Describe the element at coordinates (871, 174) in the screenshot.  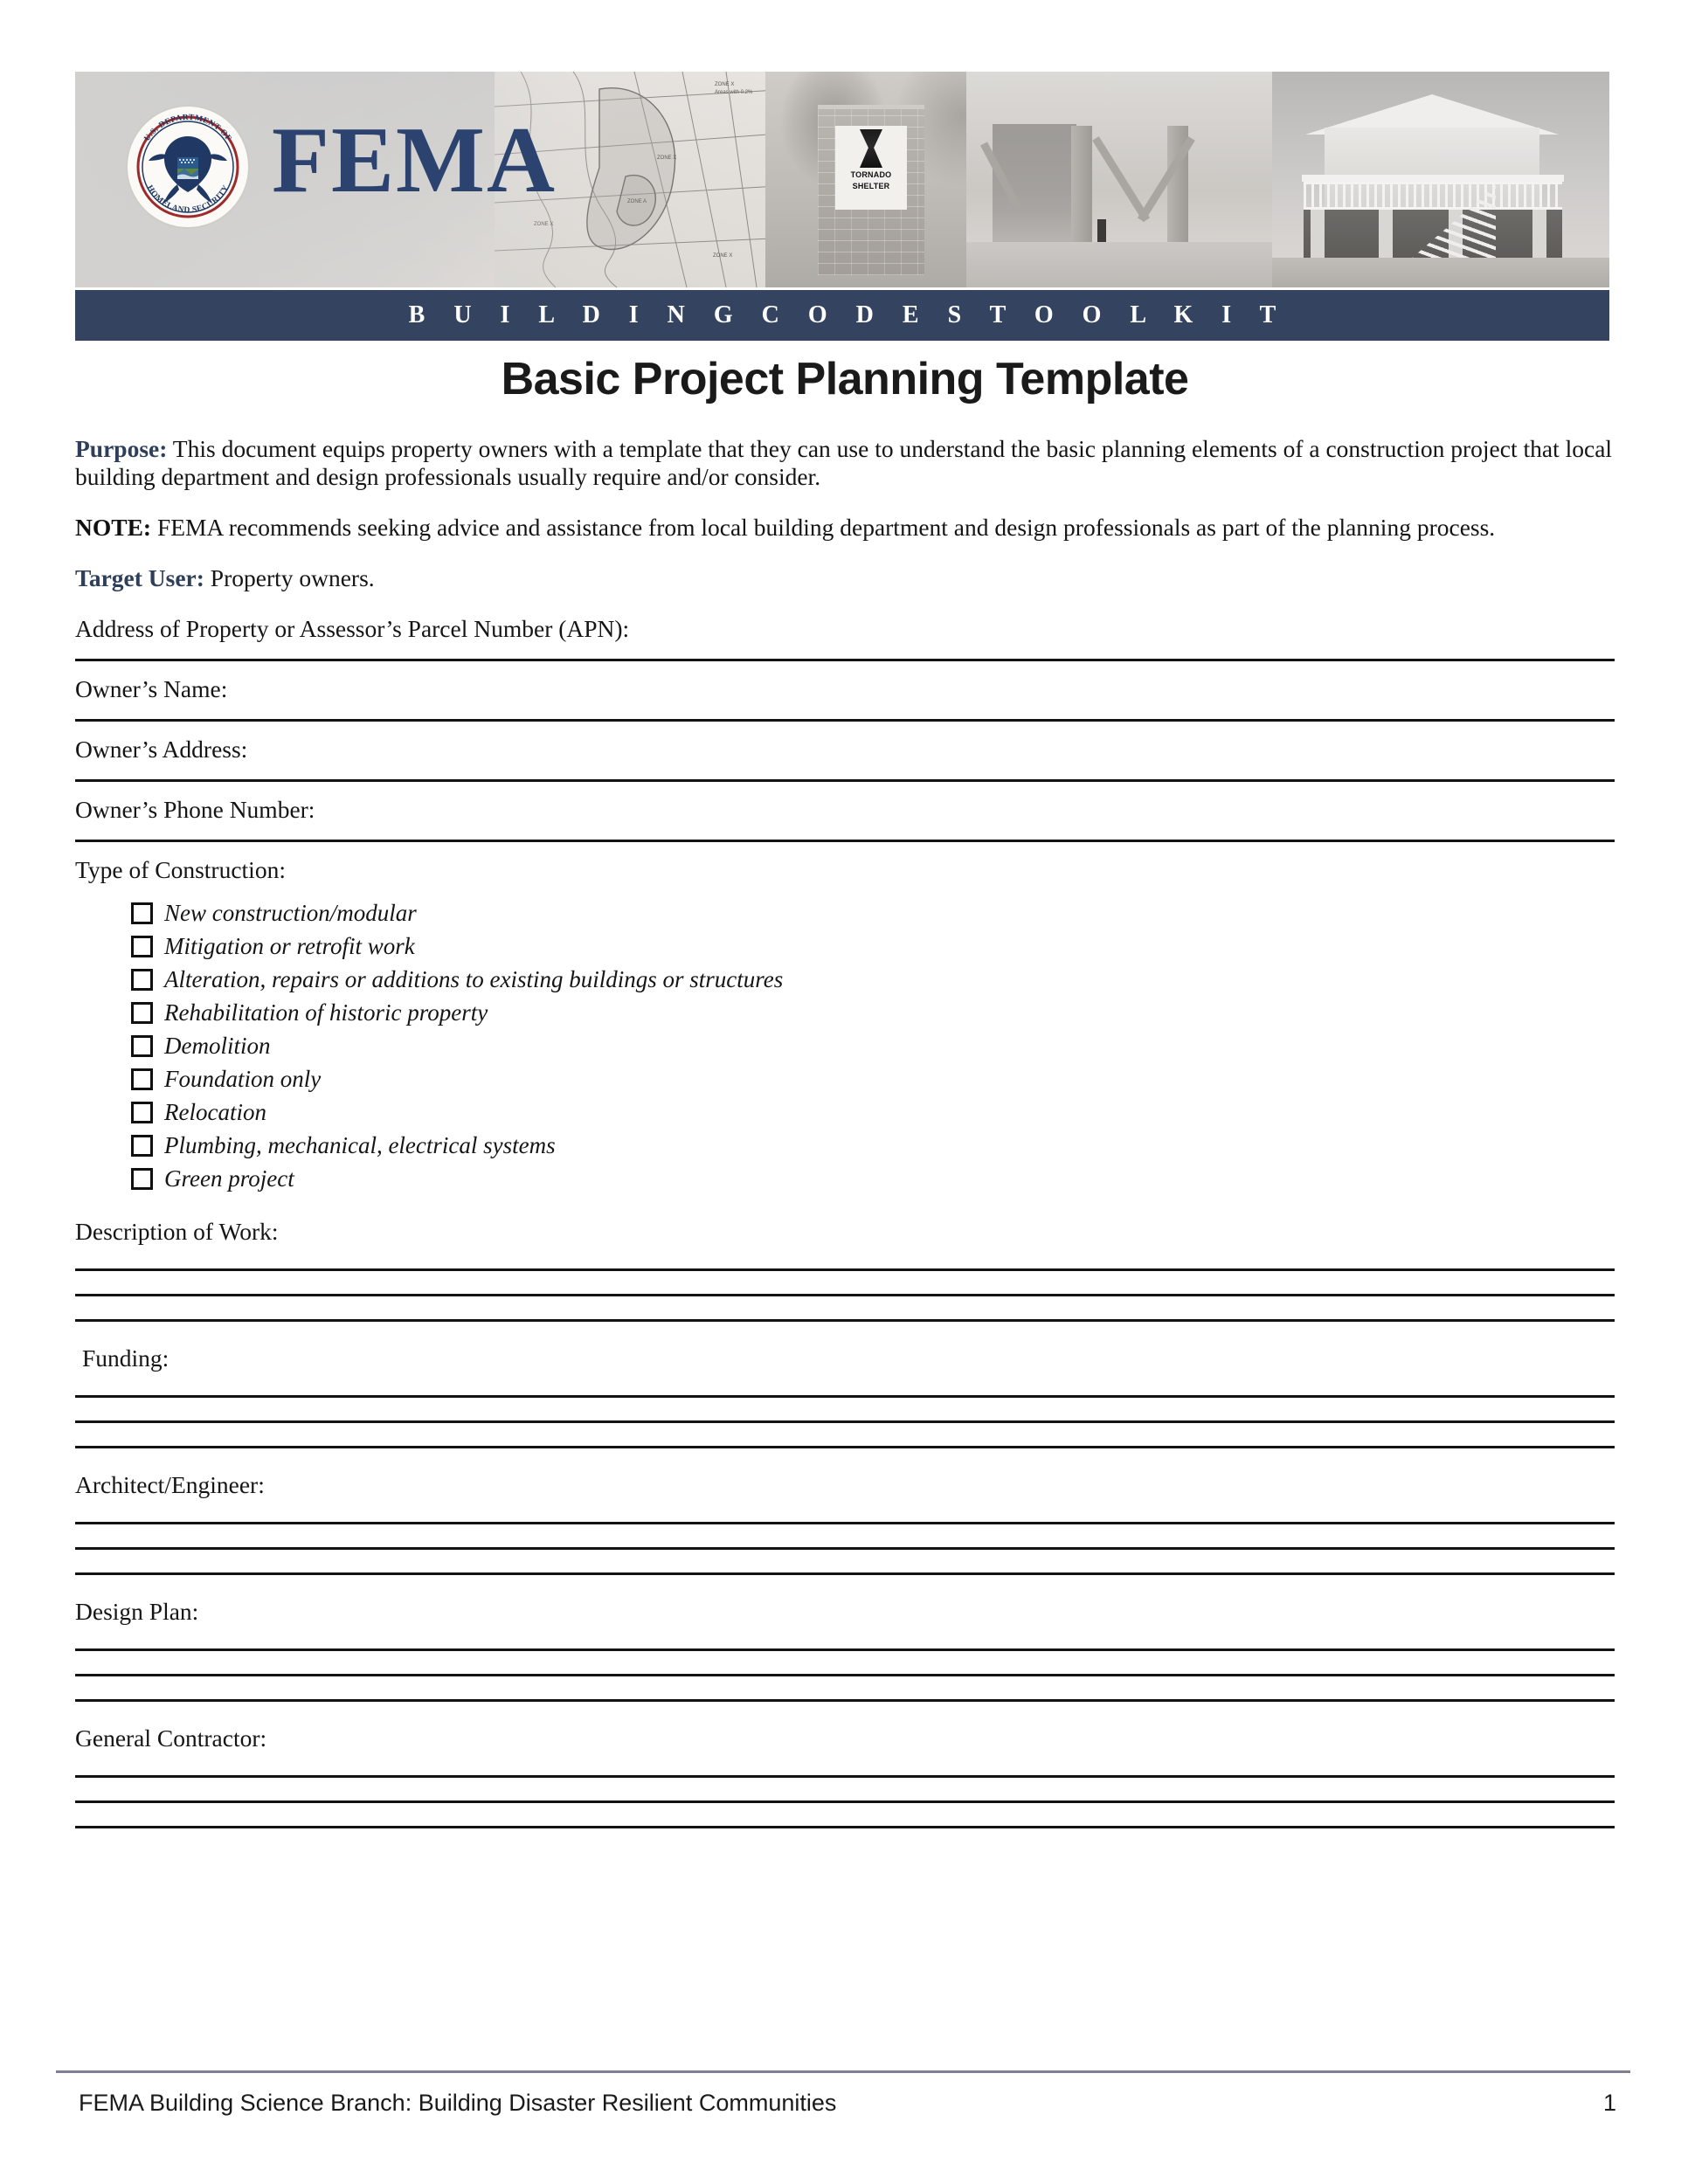
I see `shelter-sign-line-1: TORNADO` at that location.